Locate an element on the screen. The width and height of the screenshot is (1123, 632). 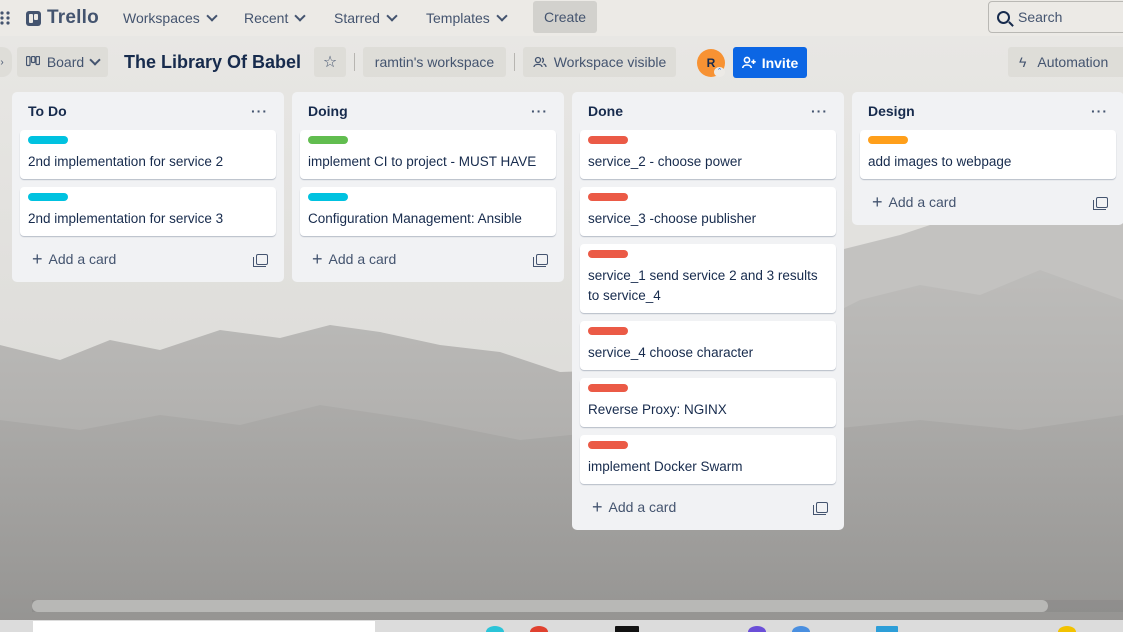
card: Reverse Proxy: NGINX is located at coordinates (708, 402).